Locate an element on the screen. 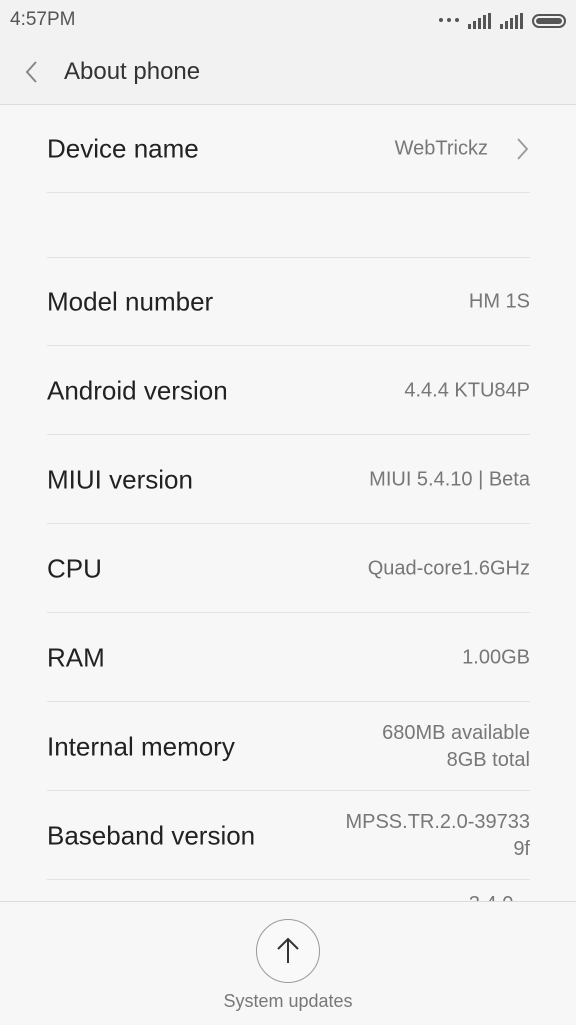 This screenshot has height=1025, width=576. system-updates-button is located at coordinates (288, 951).